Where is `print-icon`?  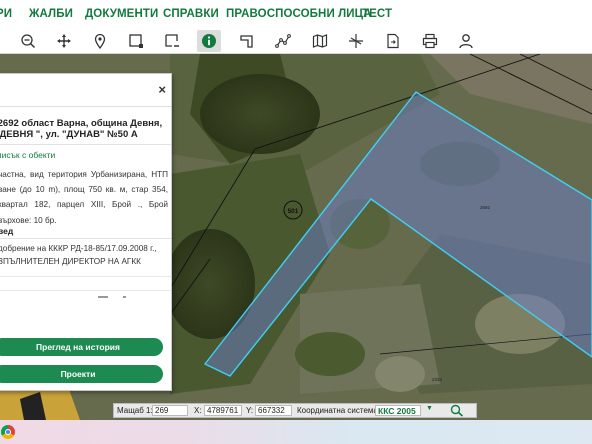
print-icon is located at coordinates (430, 41).